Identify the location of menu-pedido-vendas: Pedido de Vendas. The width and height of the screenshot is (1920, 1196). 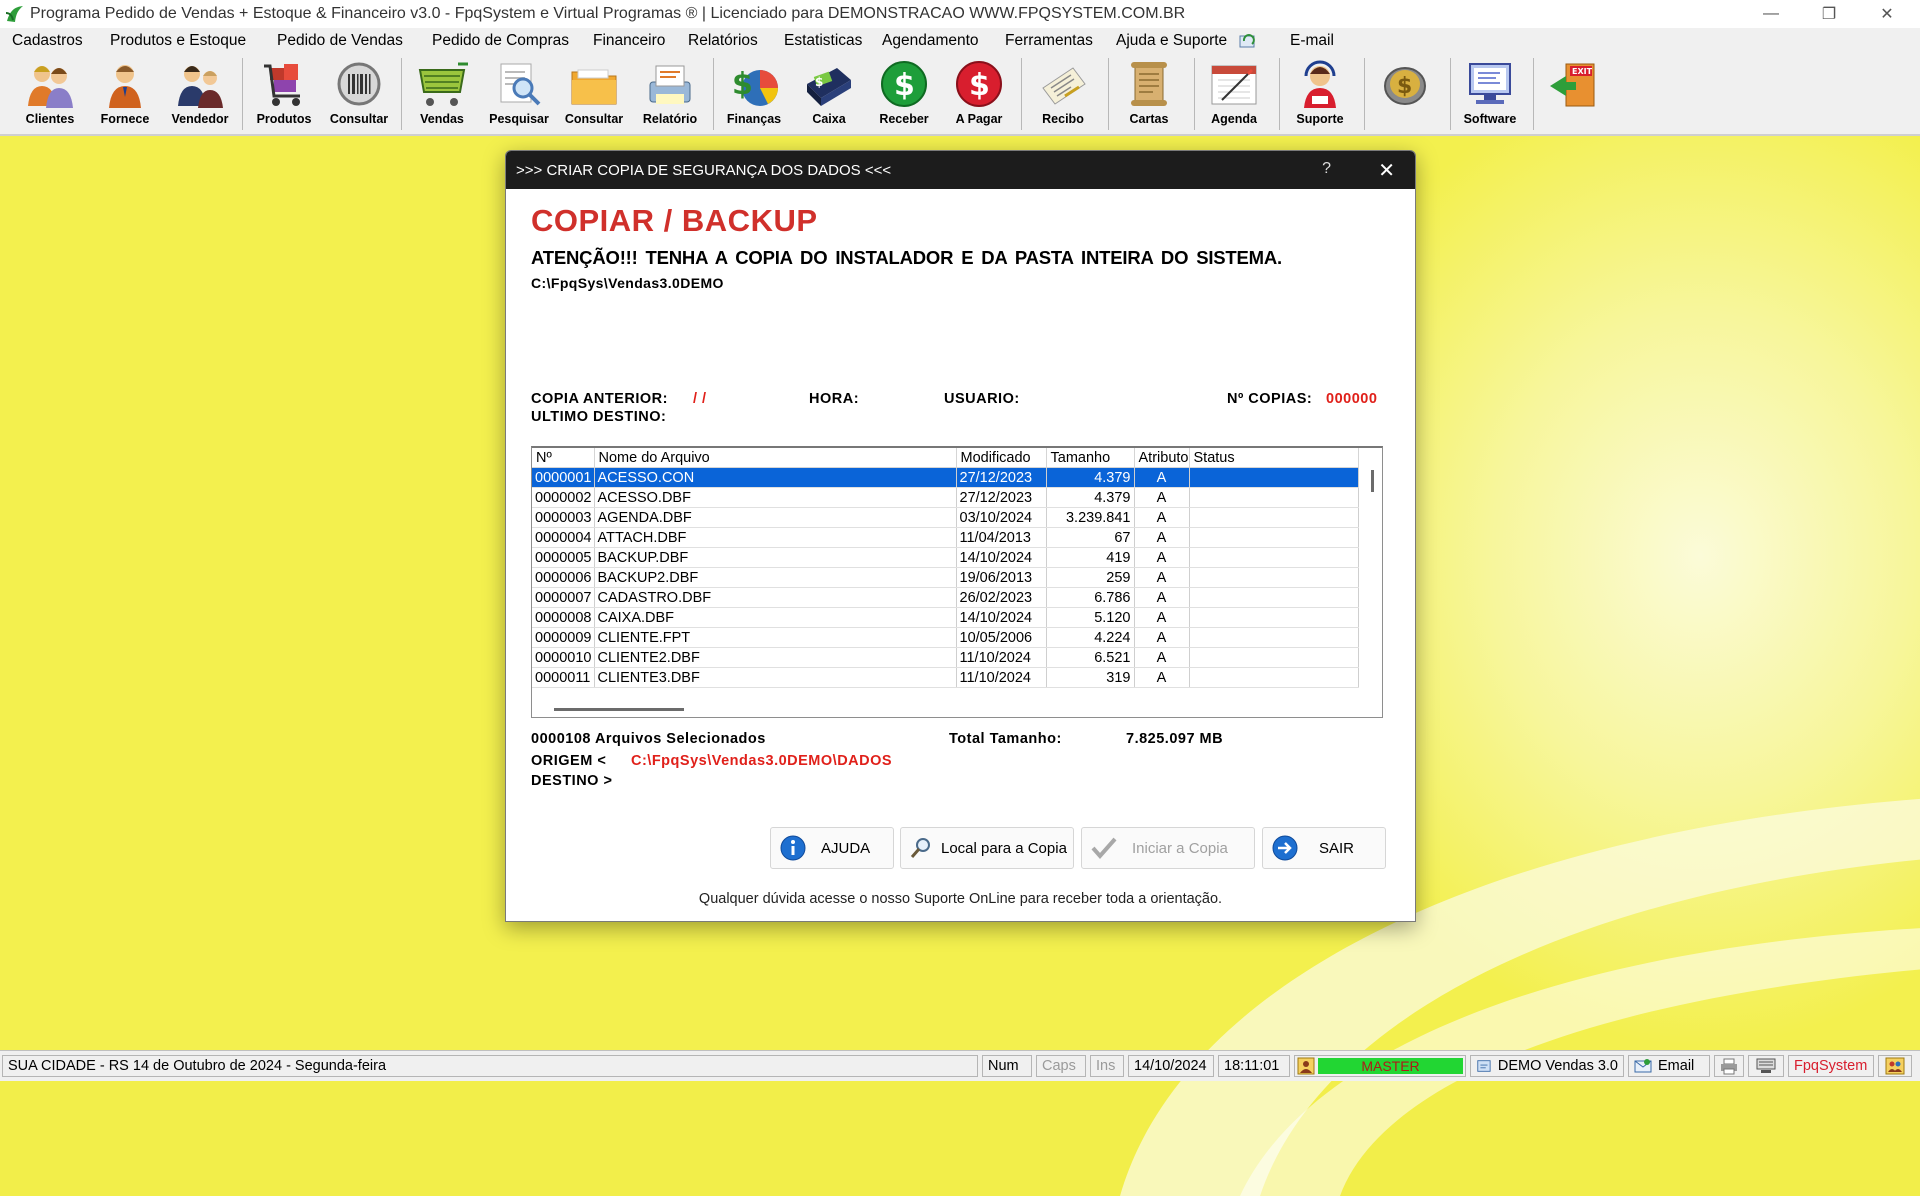
(340, 41).